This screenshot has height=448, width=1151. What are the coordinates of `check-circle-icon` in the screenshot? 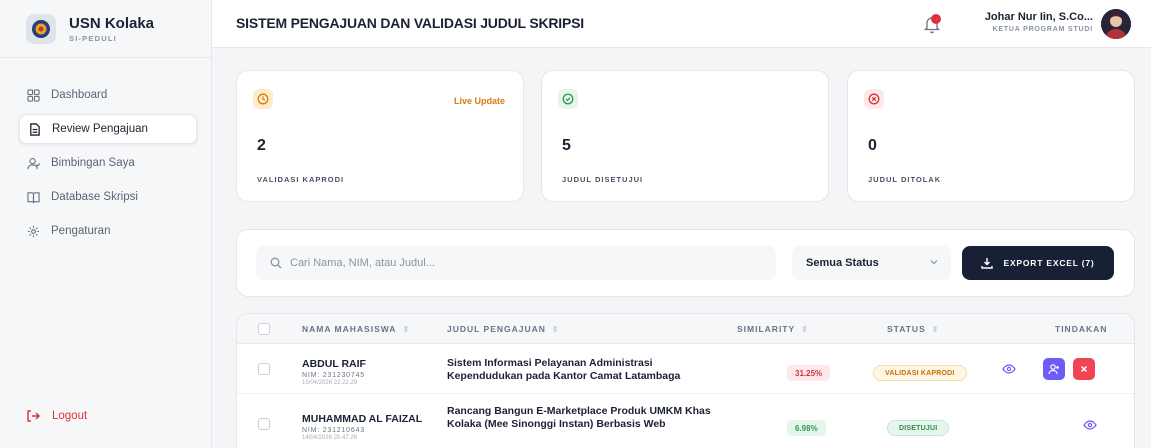 It's located at (568, 99).